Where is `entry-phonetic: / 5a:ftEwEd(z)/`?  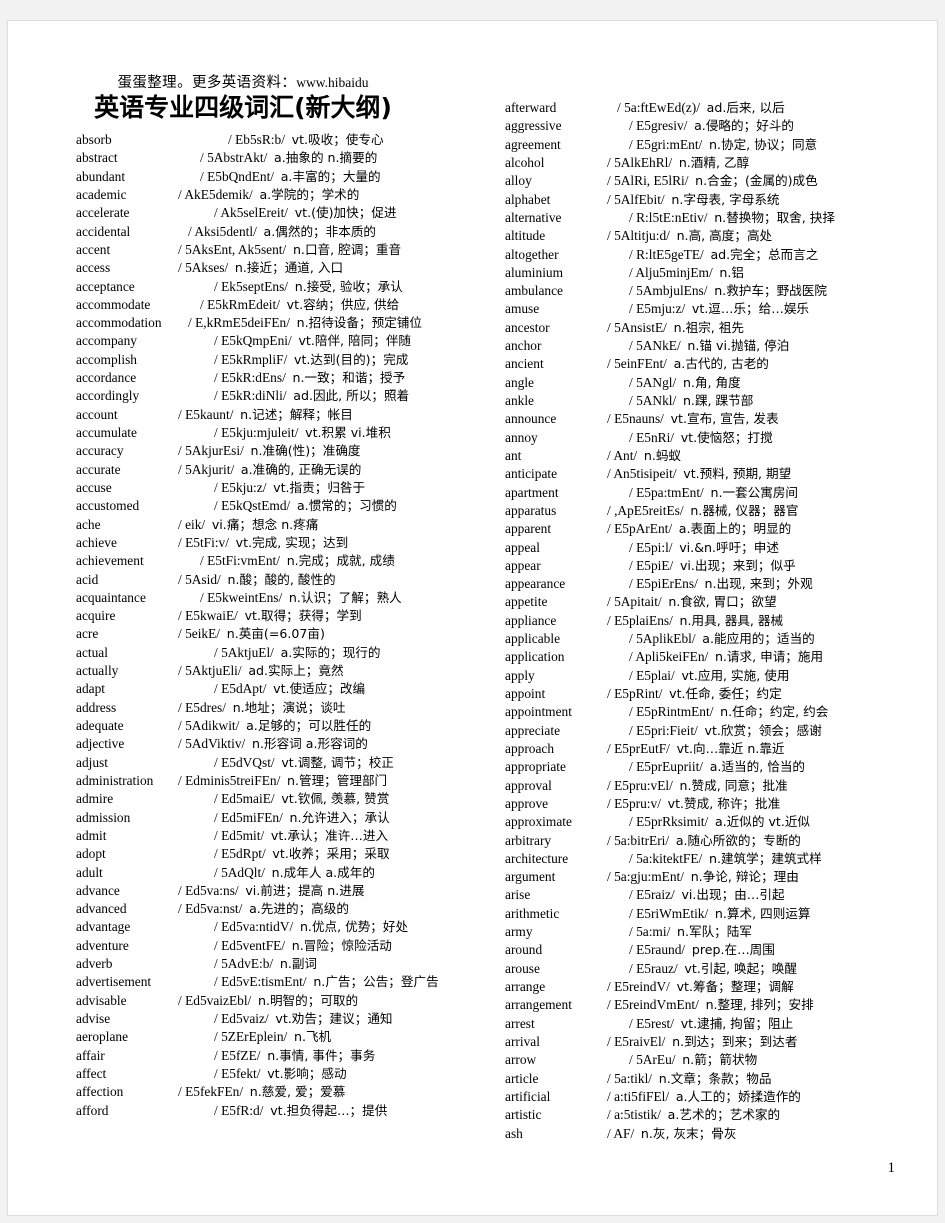 entry-phonetic: / 5a:ftEwEd(z)/ is located at coordinates (658, 107).